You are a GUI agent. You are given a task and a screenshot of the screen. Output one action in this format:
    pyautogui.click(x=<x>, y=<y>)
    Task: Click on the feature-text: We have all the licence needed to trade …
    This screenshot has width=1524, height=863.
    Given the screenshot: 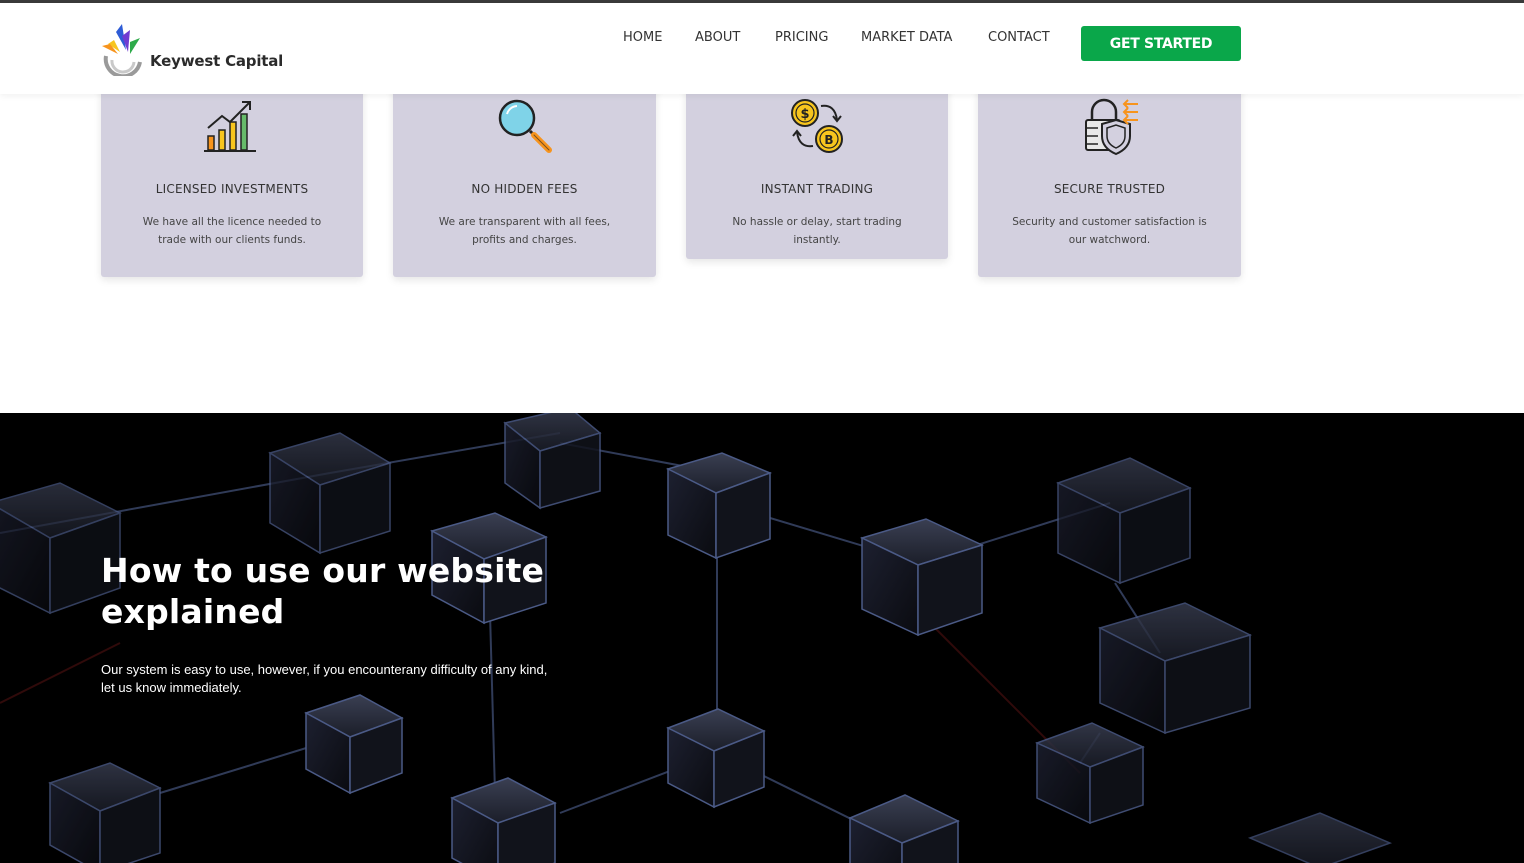 What is the action you would take?
    pyautogui.click(x=232, y=231)
    